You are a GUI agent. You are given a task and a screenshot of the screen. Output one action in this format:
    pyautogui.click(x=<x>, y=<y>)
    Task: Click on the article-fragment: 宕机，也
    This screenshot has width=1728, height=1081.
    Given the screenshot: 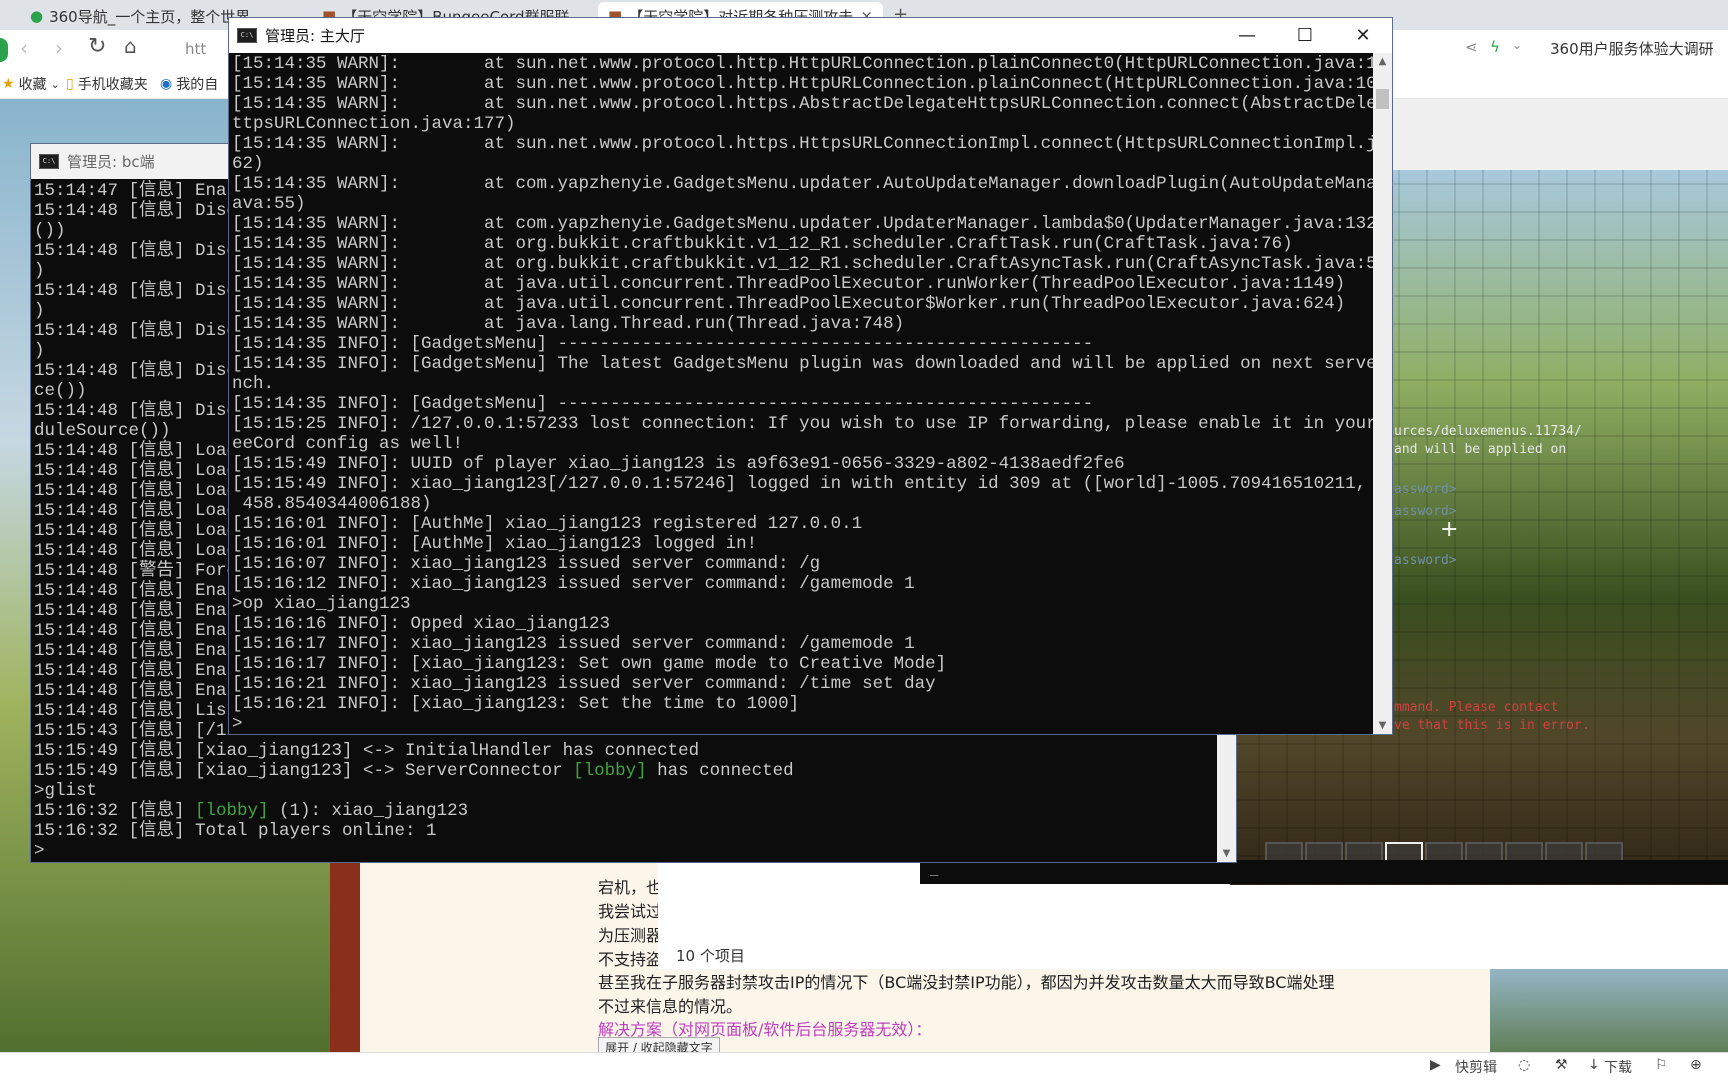 What is the action you would take?
    pyautogui.click(x=630, y=887)
    